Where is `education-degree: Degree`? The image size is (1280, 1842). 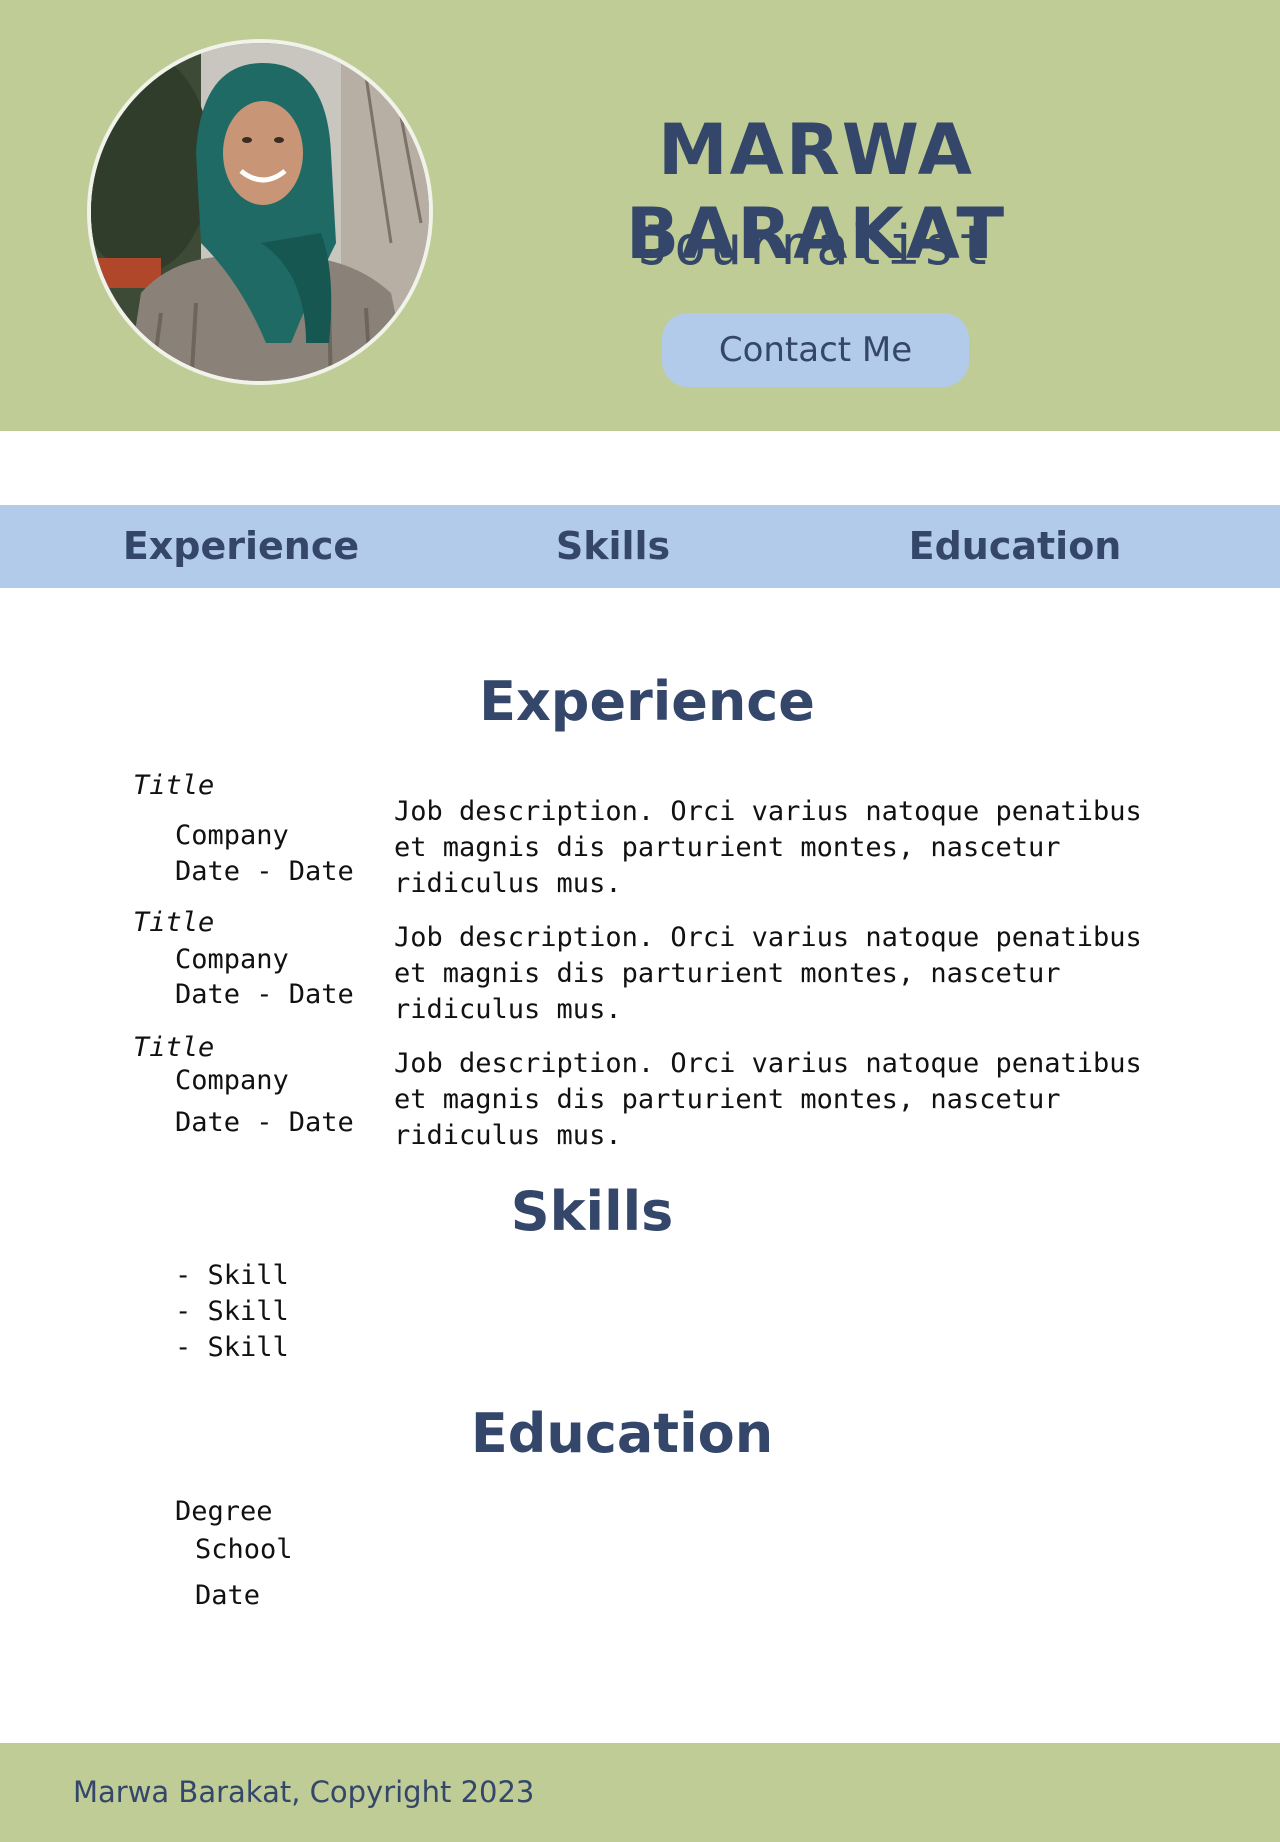
education-degree: Degree is located at coordinates (224, 1511).